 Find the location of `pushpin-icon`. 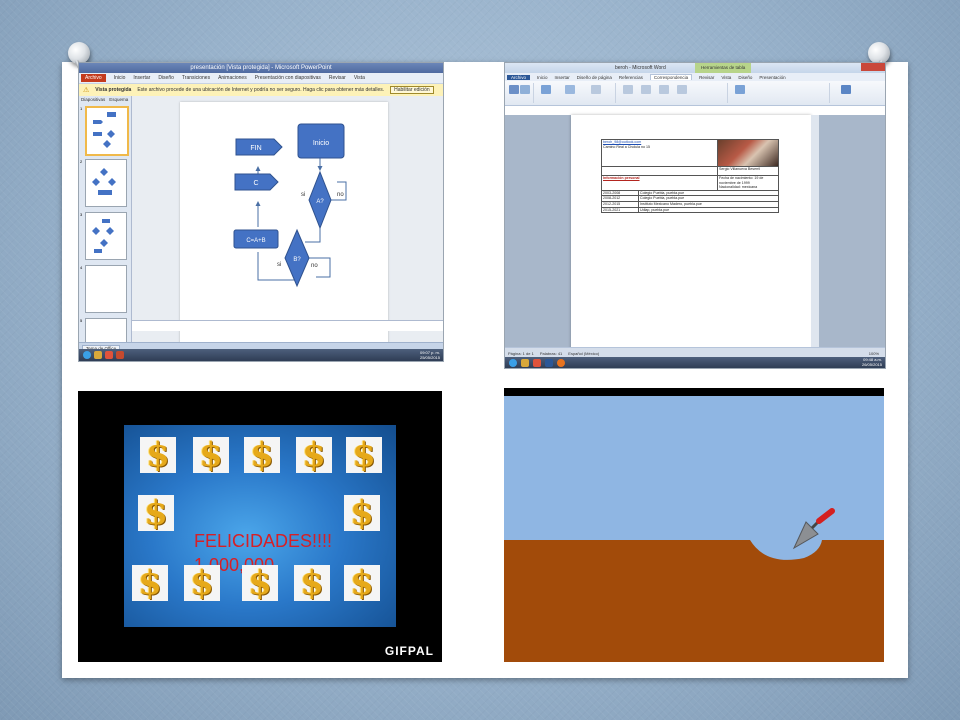

pushpin-icon is located at coordinates (79, 53).